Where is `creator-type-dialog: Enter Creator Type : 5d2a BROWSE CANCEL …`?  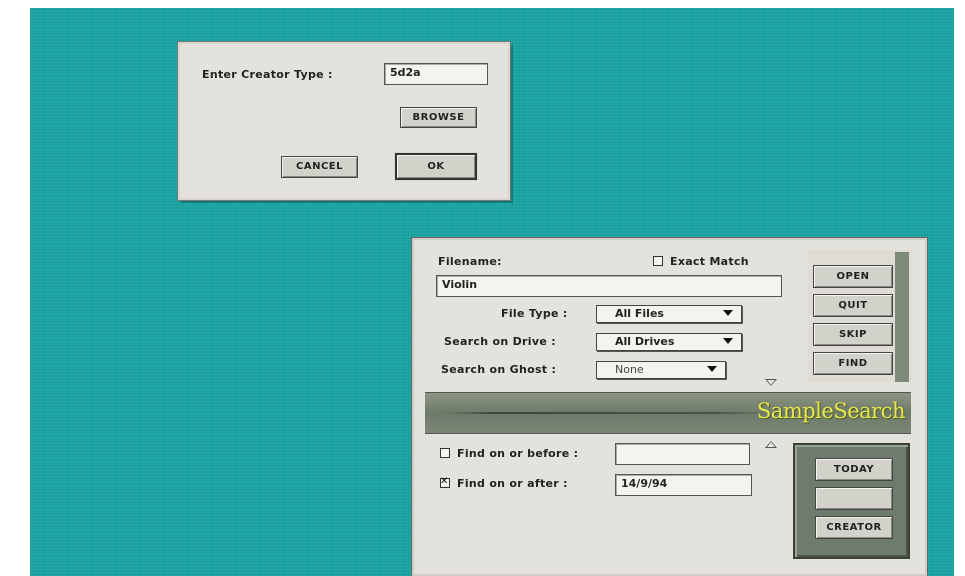 creator-type-dialog: Enter Creator Type : 5d2a BROWSE CANCEL … is located at coordinates (344, 121).